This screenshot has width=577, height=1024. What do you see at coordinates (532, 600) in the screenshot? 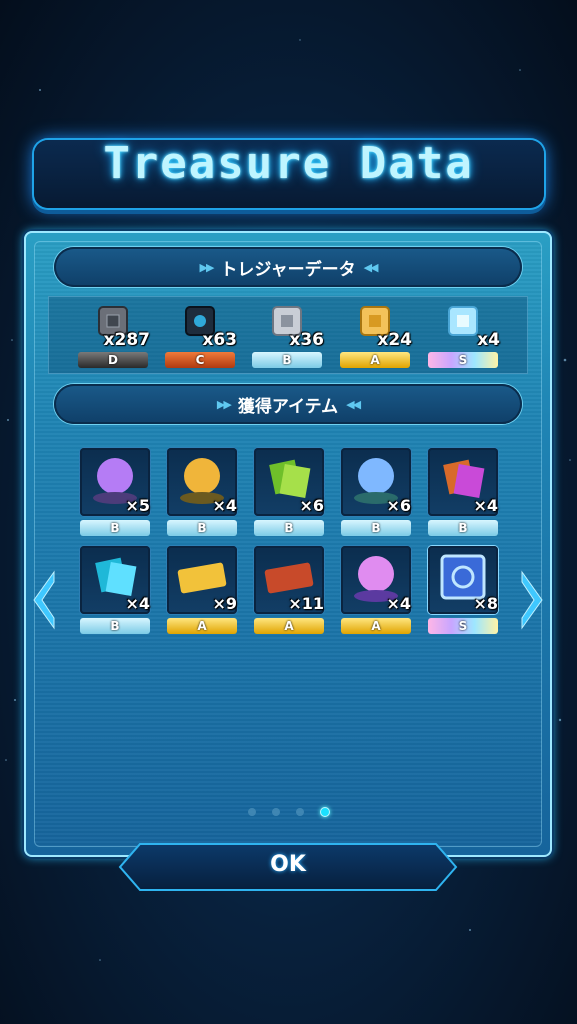
I see `next-page-arrow-icon` at bounding box center [532, 600].